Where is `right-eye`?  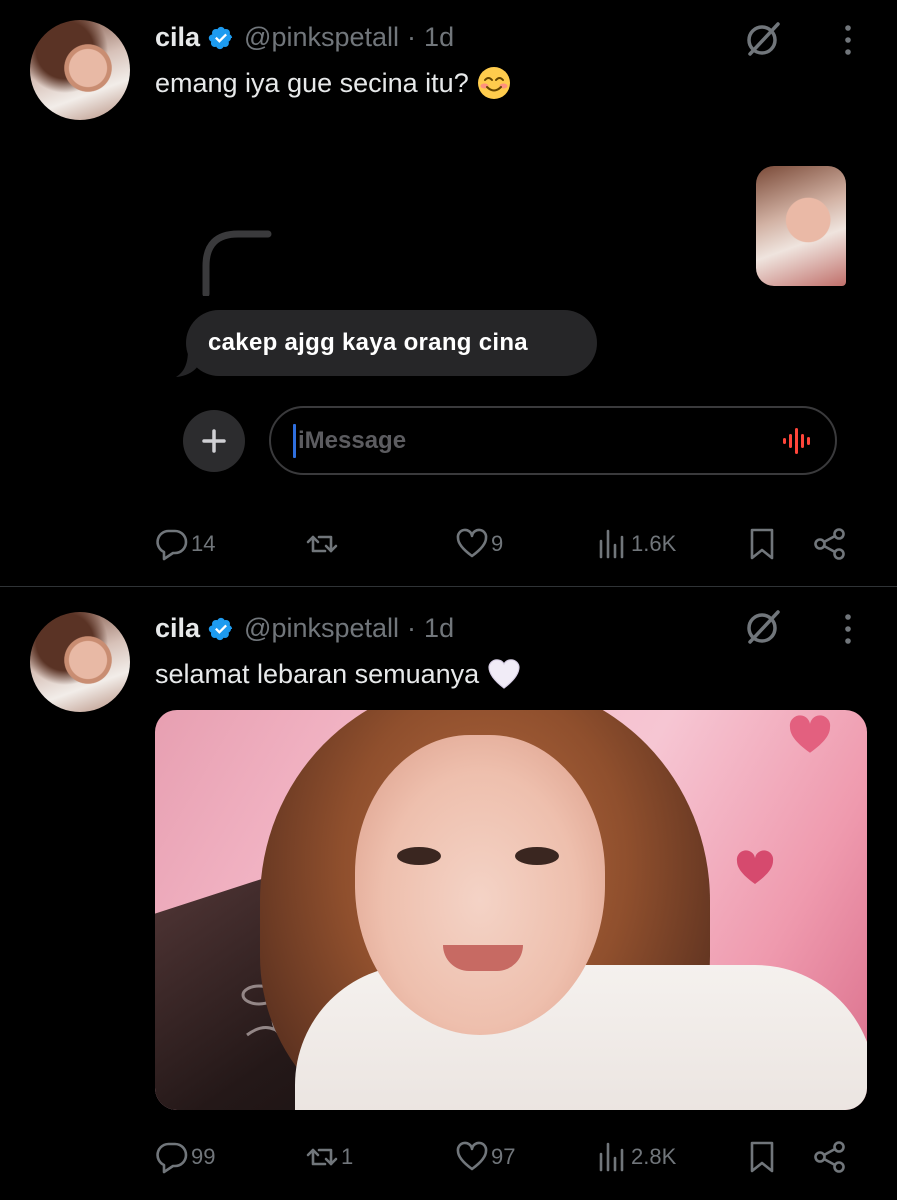 right-eye is located at coordinates (537, 856).